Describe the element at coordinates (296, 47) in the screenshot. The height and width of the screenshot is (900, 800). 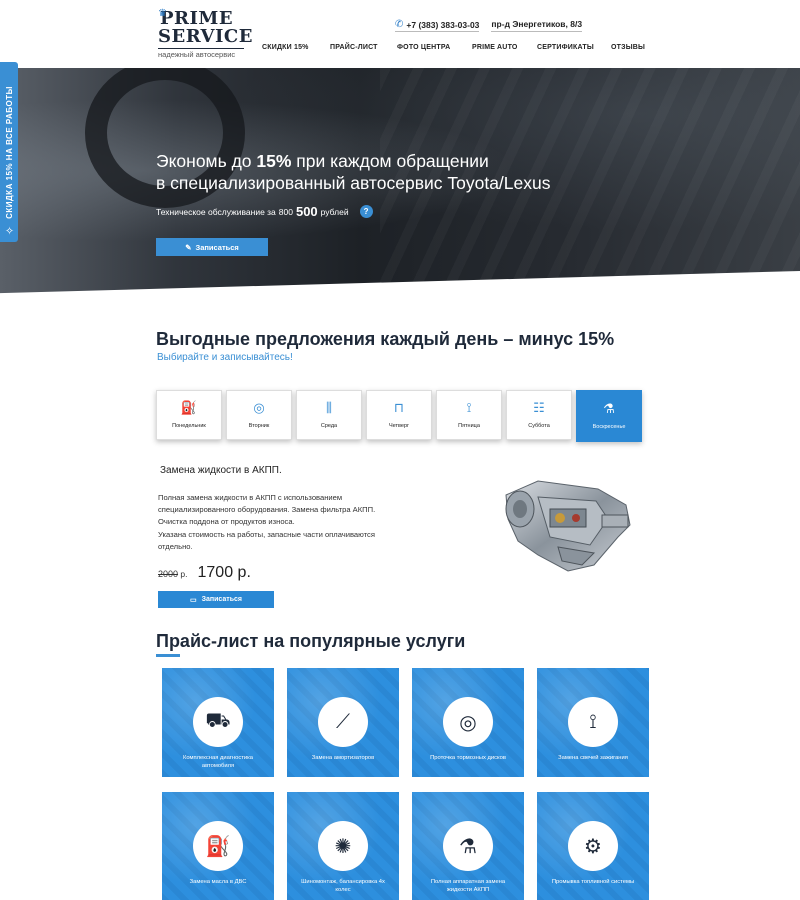
I see `nav-discounts: СКИДКИ 15%` at that location.